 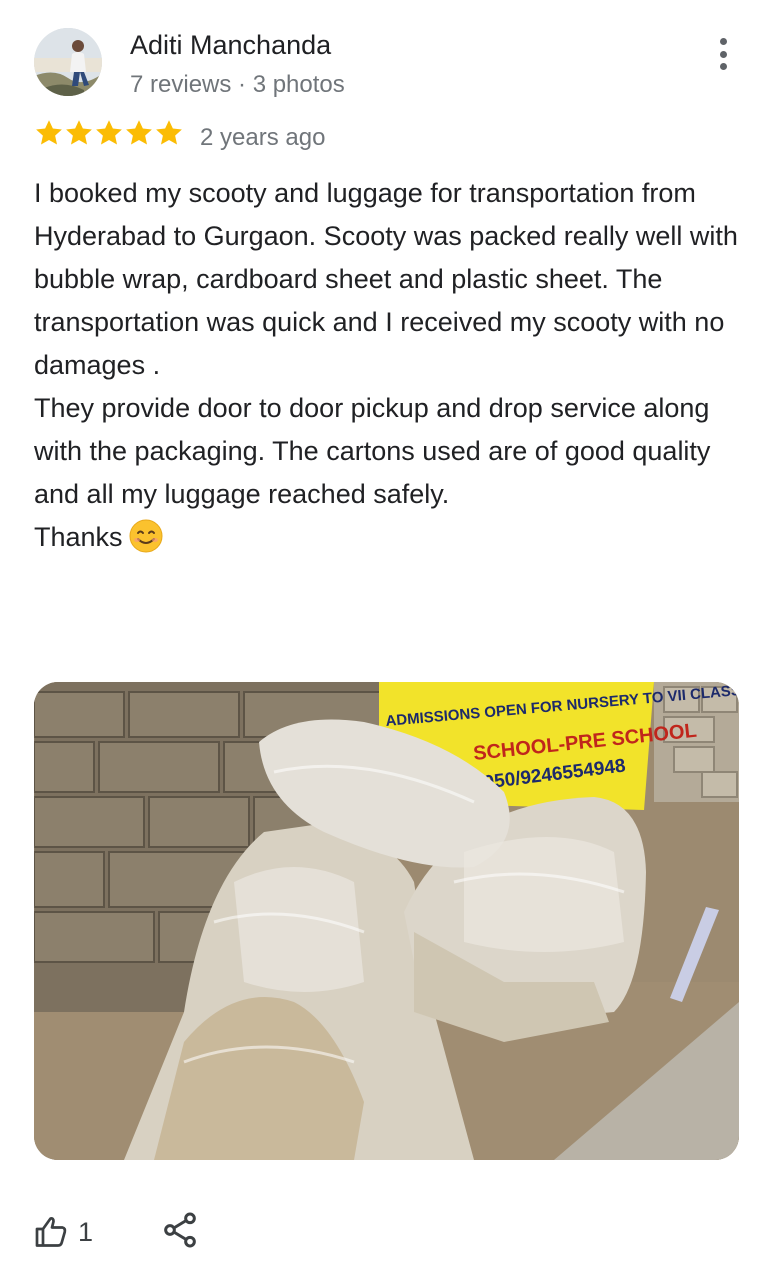 I want to click on share-button, so click(x=180, y=1230).